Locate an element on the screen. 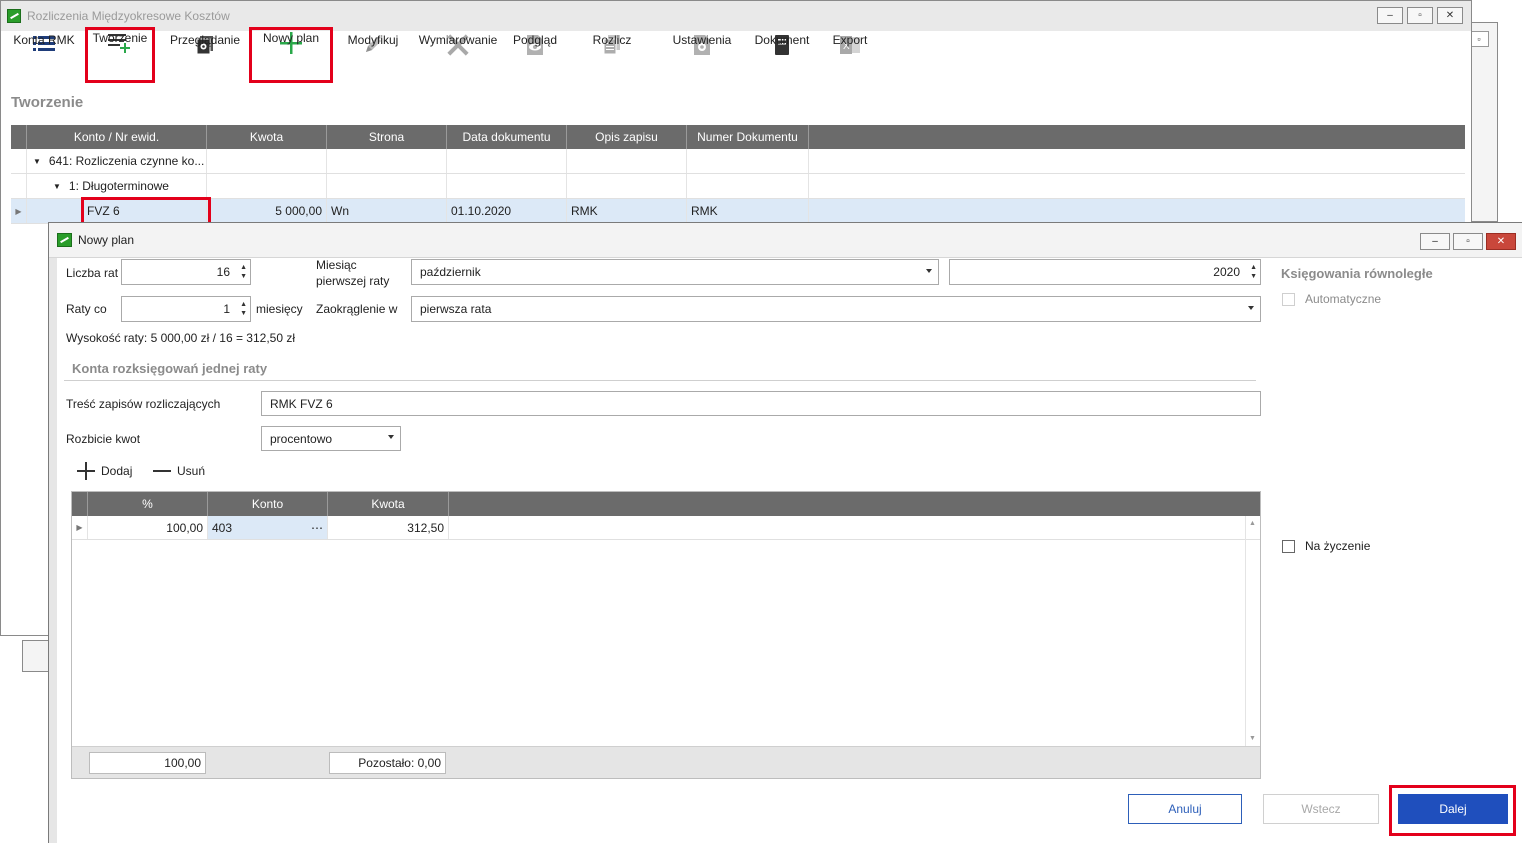  zaokraglenie-select: pierwsza rata is located at coordinates (836, 309).